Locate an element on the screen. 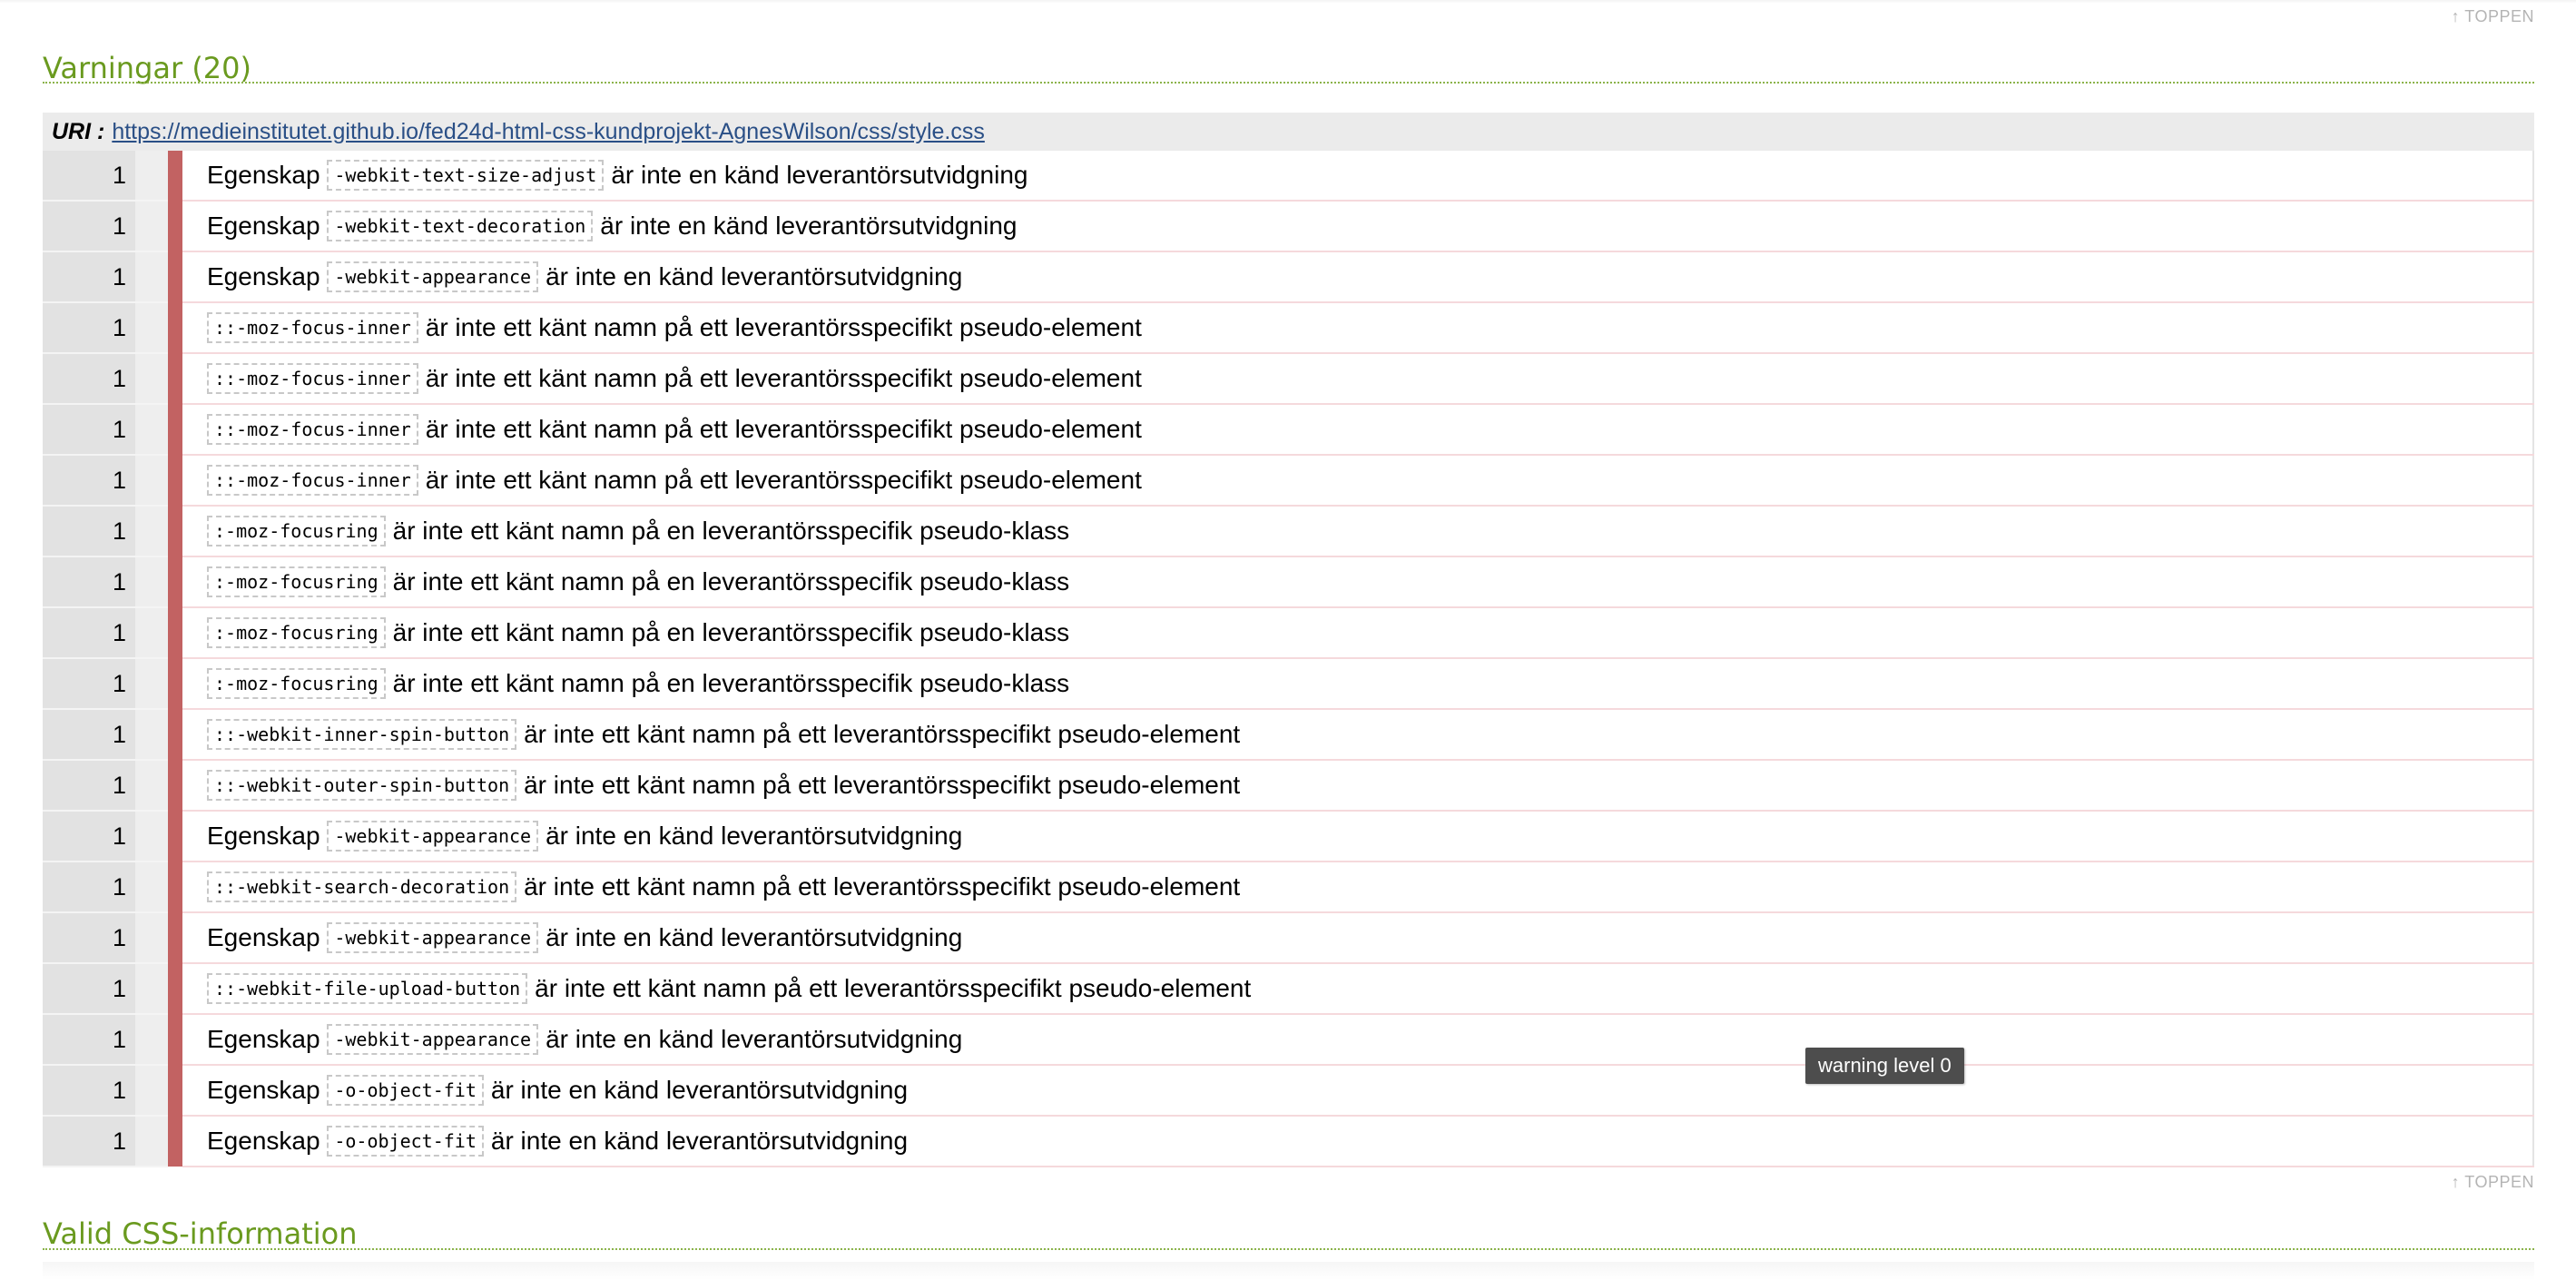 The image size is (2576, 1280). css-token: -webkit-text-decoration is located at coordinates (460, 226).